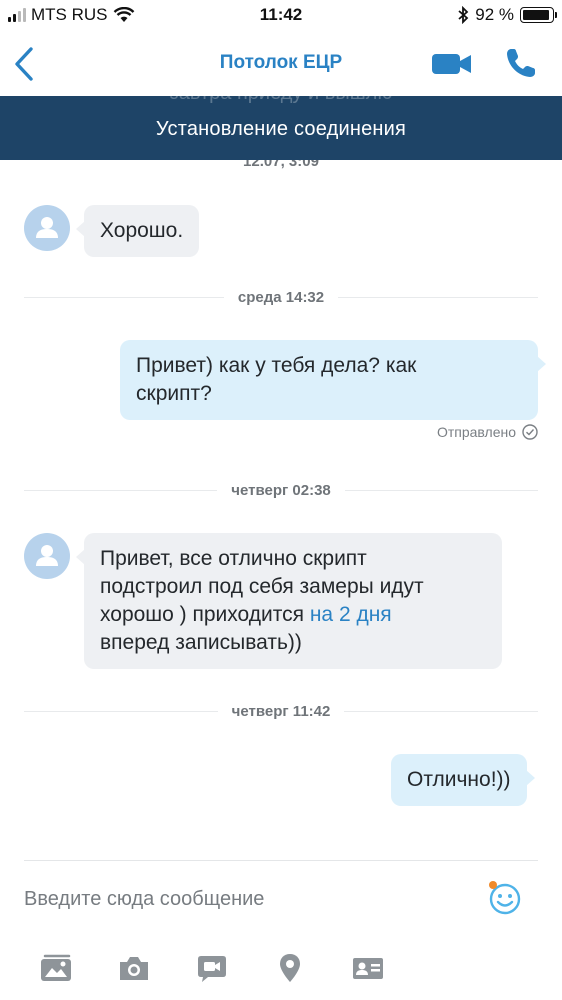  What do you see at coordinates (281, 16) in the screenshot?
I see `status-bar: MTS RUS 11:42 92 %` at bounding box center [281, 16].